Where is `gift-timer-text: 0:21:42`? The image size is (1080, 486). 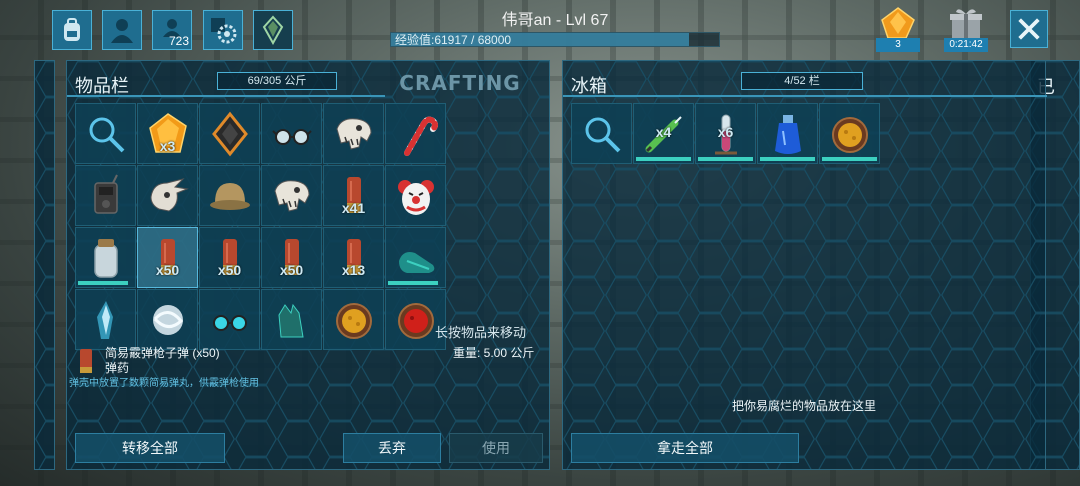
gift-timer-text: 0:21:42 is located at coordinates (966, 45).